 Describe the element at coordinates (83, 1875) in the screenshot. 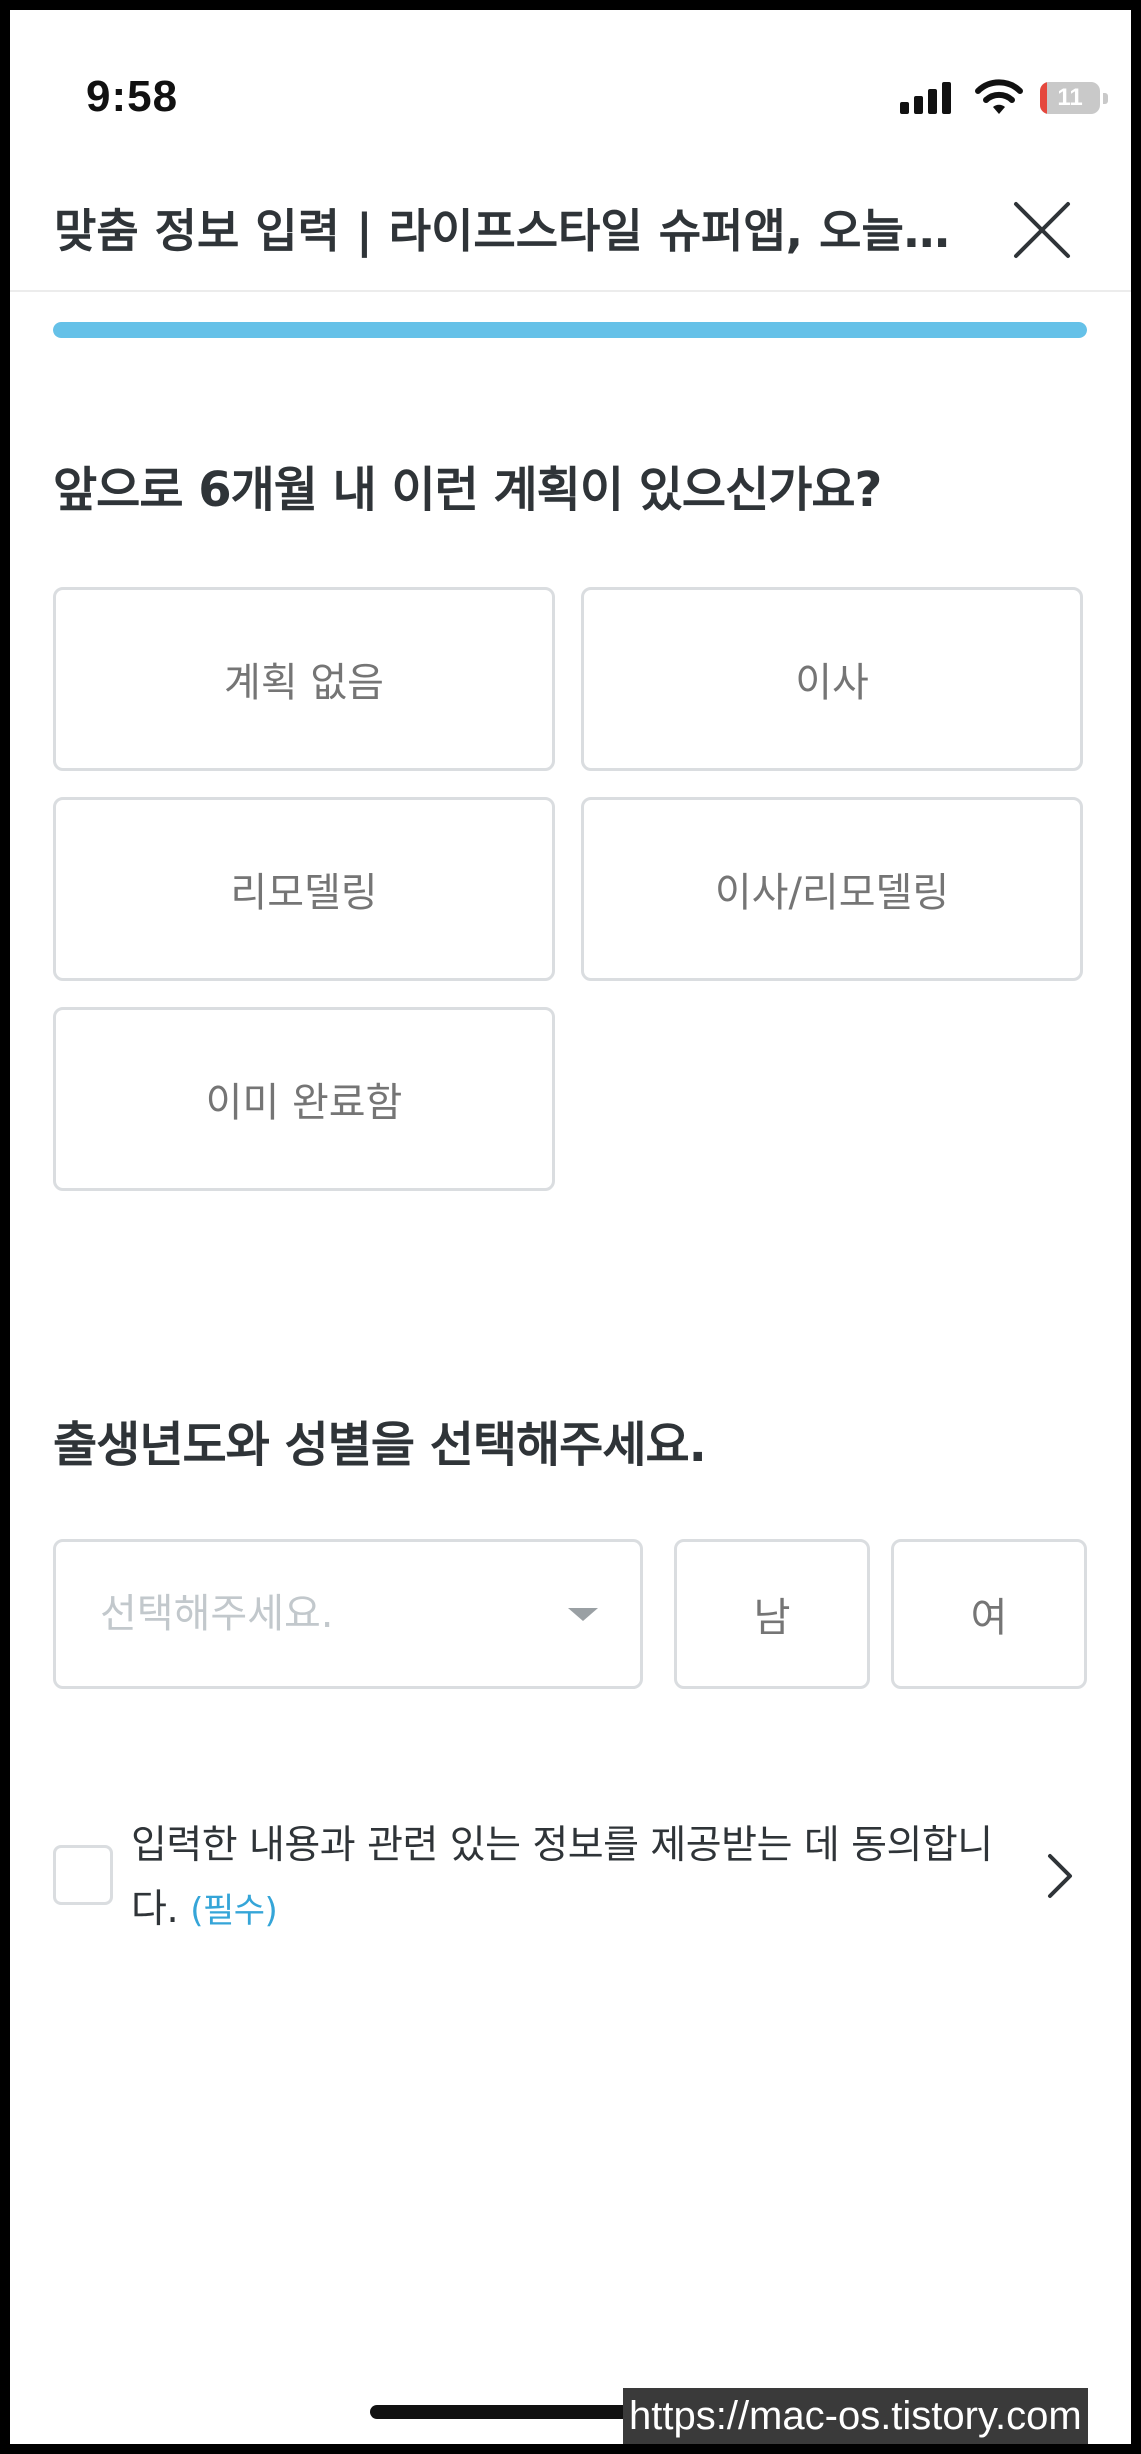

I see `consent-checkbox` at that location.